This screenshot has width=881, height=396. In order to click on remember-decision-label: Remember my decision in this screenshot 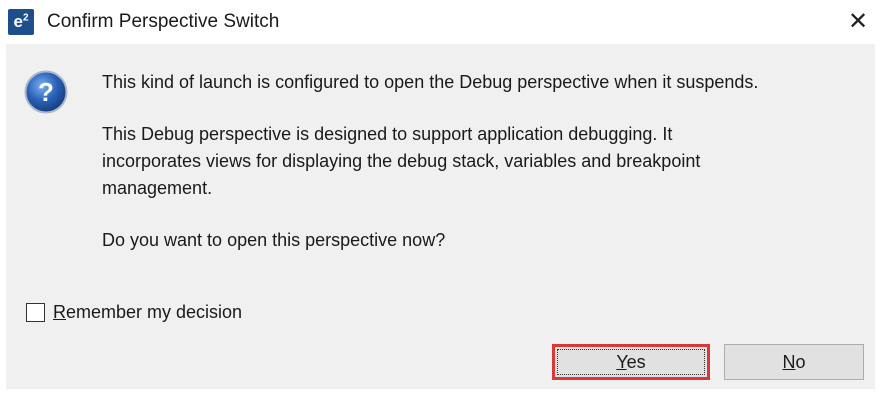, I will do `click(147, 312)`.